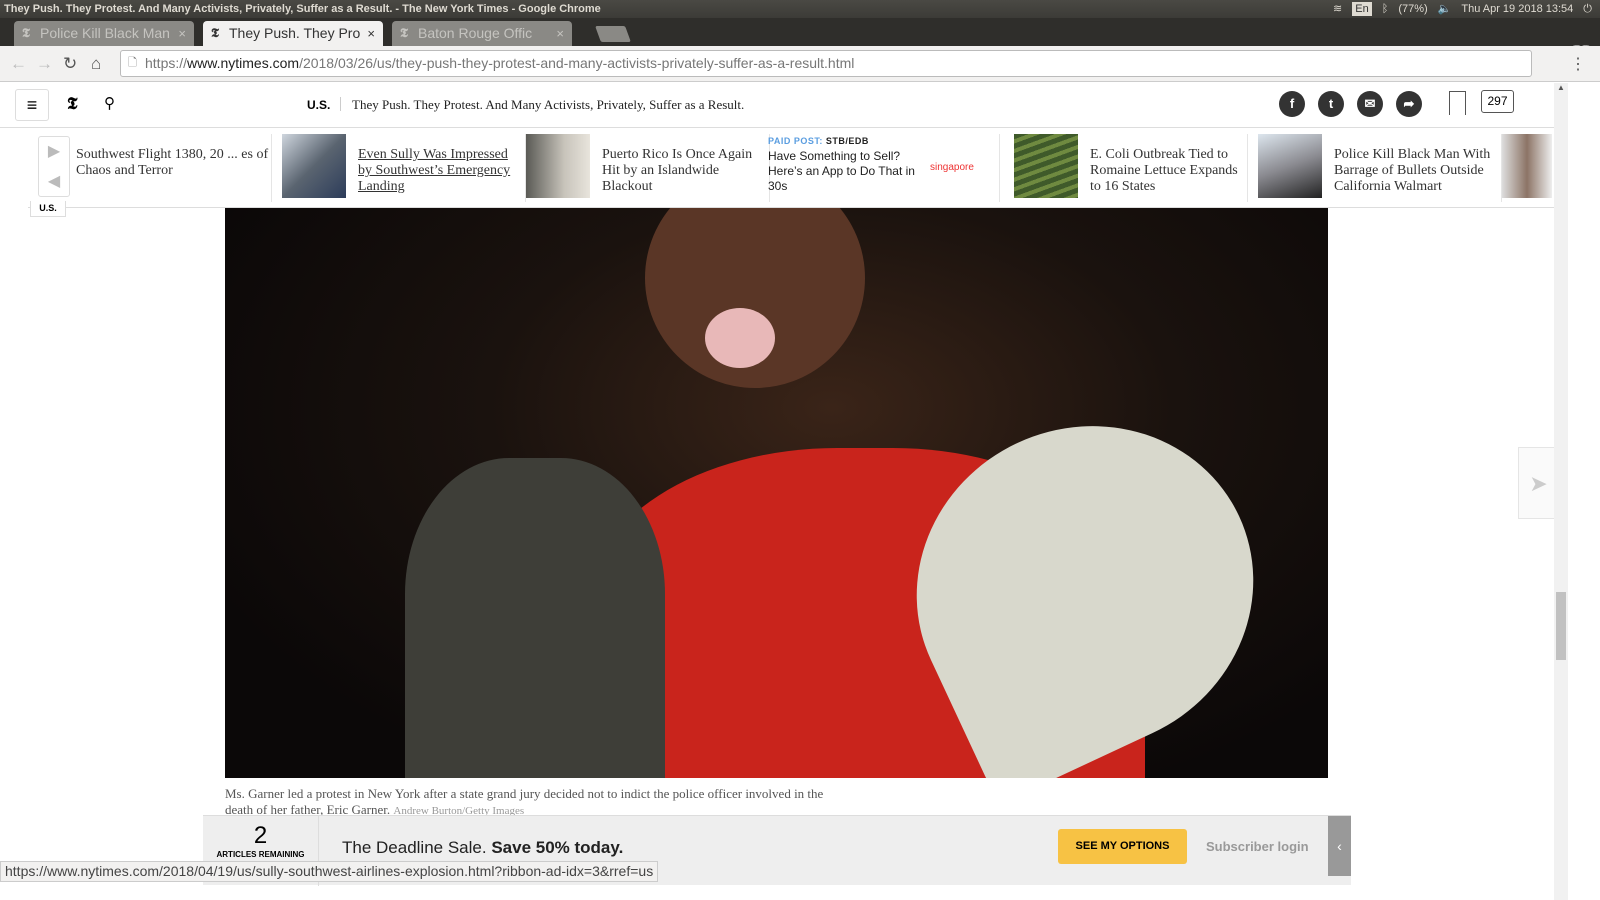 Image resolution: width=1600 pixels, height=900 pixels. What do you see at coordinates (166, 63) in the screenshot?
I see `url-scheme: https://` at bounding box center [166, 63].